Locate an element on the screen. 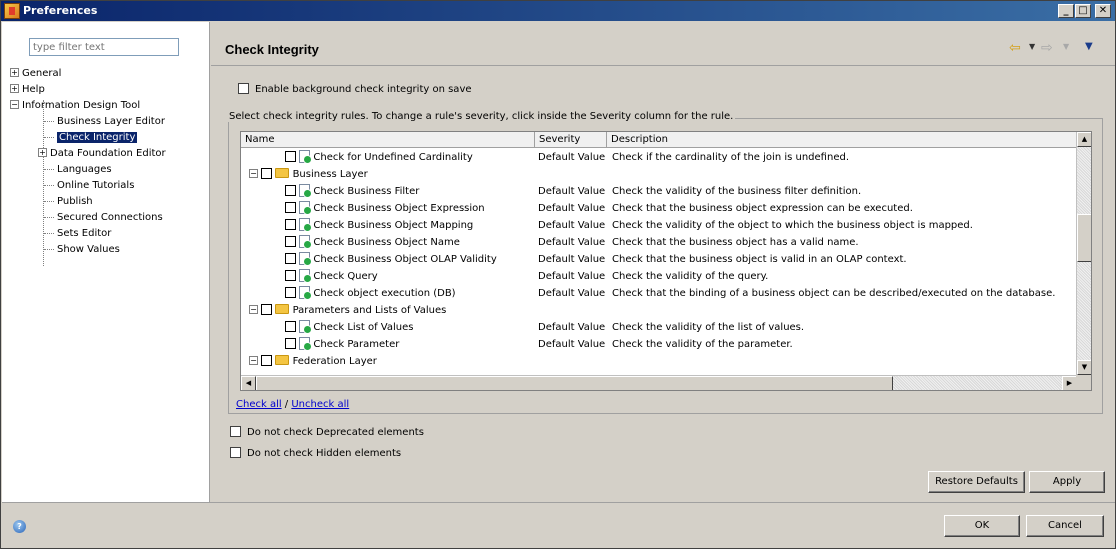 The image size is (1116, 549). scroll-right-icon: ▶ is located at coordinates (1069, 383).